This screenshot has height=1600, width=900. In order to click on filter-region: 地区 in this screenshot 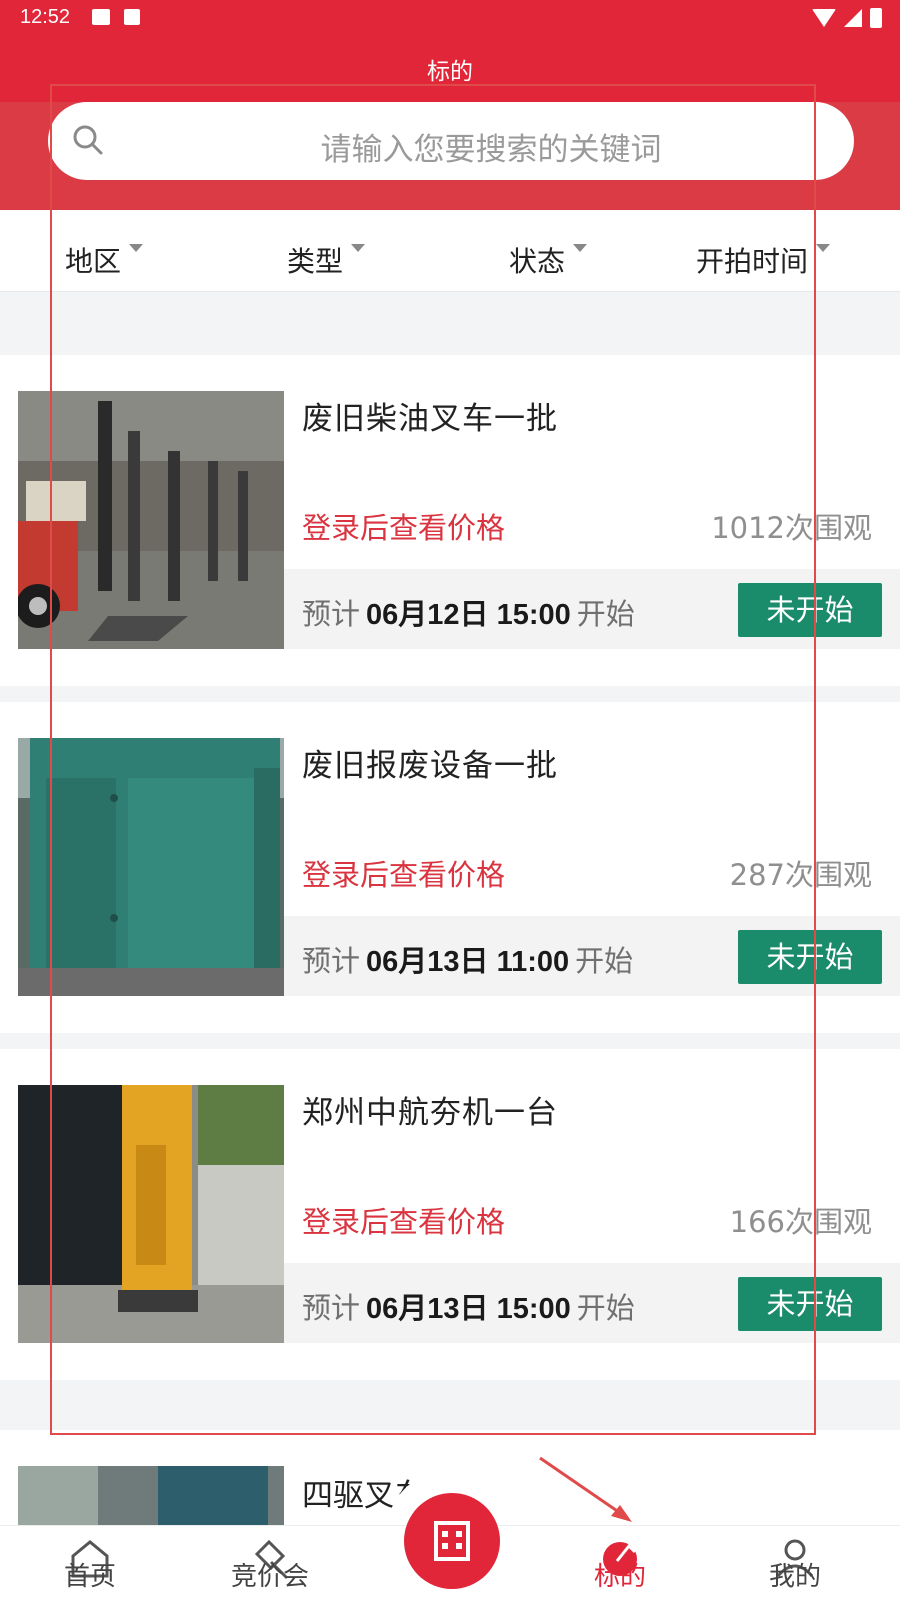, I will do `click(104, 260)`.